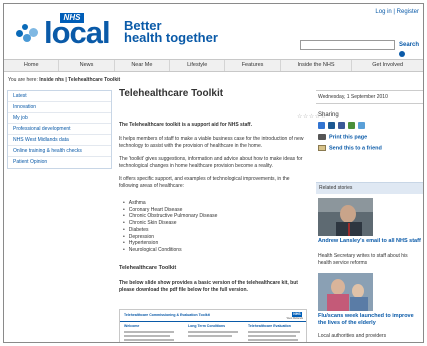 Image resolution: width=427 pixels, height=346 pixels. Describe the element at coordinates (213, 216) in the screenshot. I see `list-item: Chronic Obstructive Pulmonary Disease` at that location.